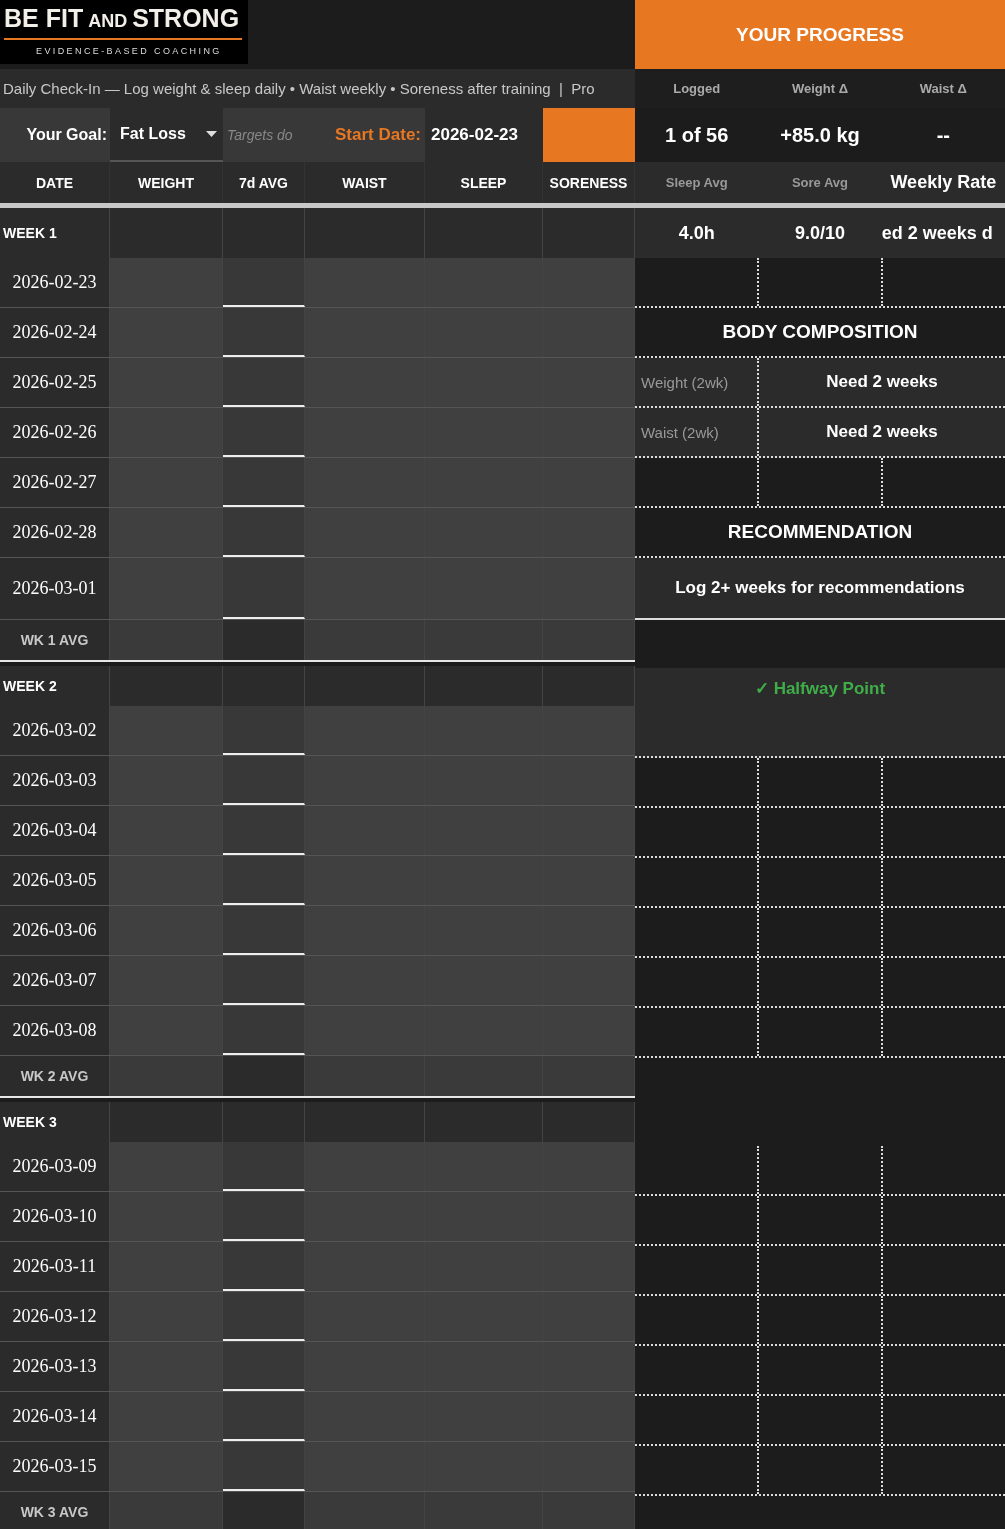 The image size is (1005, 1529). Describe the element at coordinates (55, 640) in the screenshot. I see `week-average-label: WK 1 AVG` at that location.